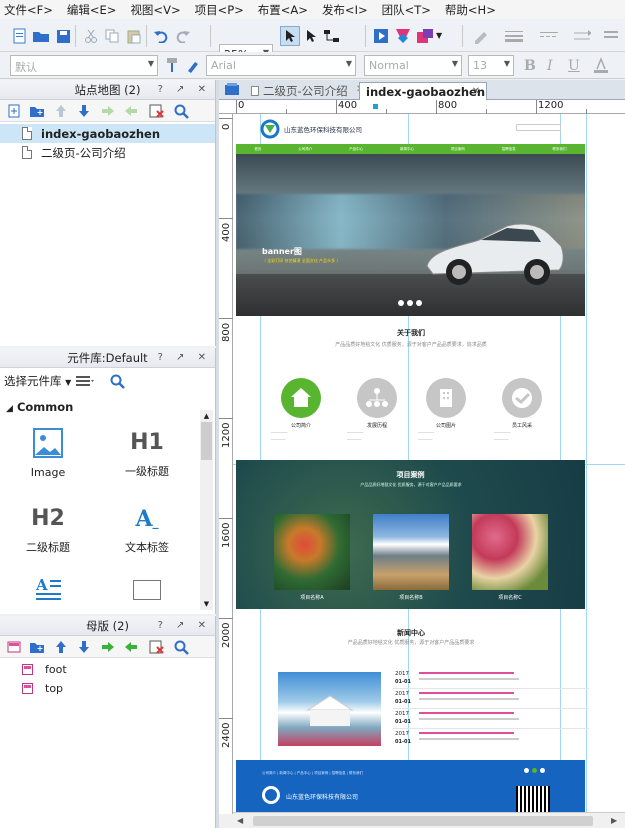  What do you see at coordinates (107, 133) in the screenshot?
I see `sitemap-page-item: index-gaobaozhen` at bounding box center [107, 133].